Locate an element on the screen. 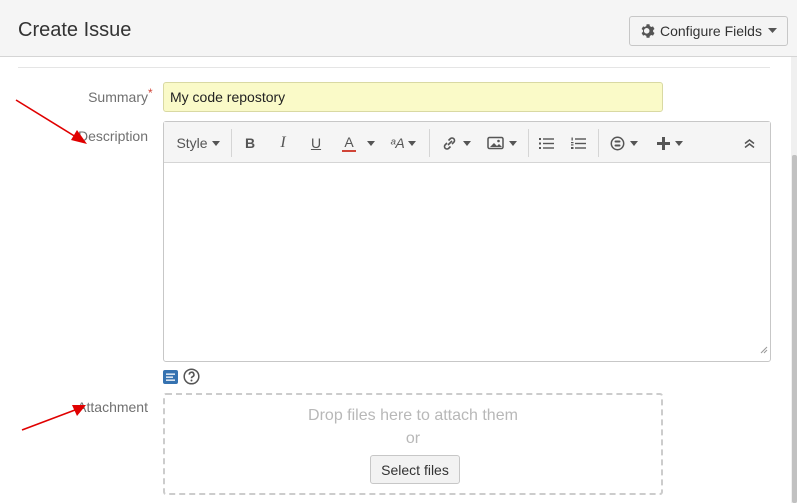  underline-button: U is located at coordinates (316, 143).